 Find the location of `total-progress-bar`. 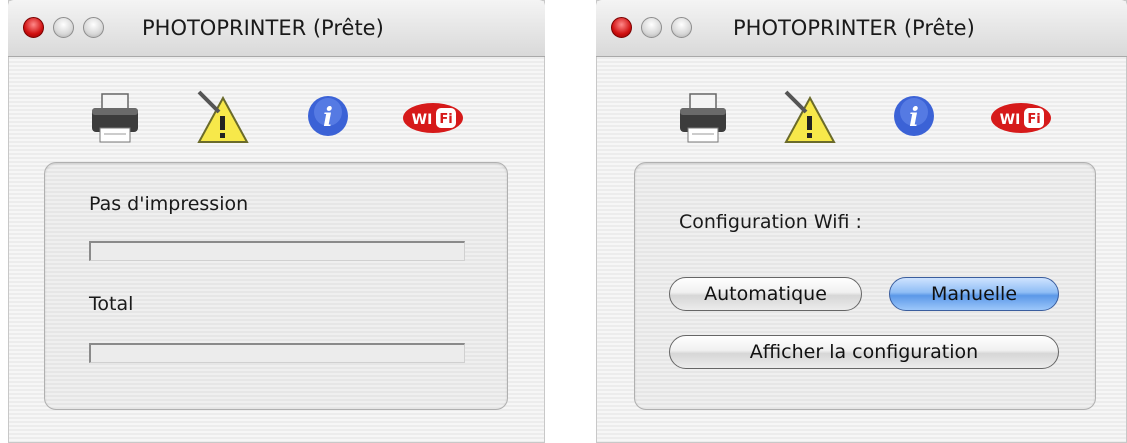

total-progress-bar is located at coordinates (277, 353).